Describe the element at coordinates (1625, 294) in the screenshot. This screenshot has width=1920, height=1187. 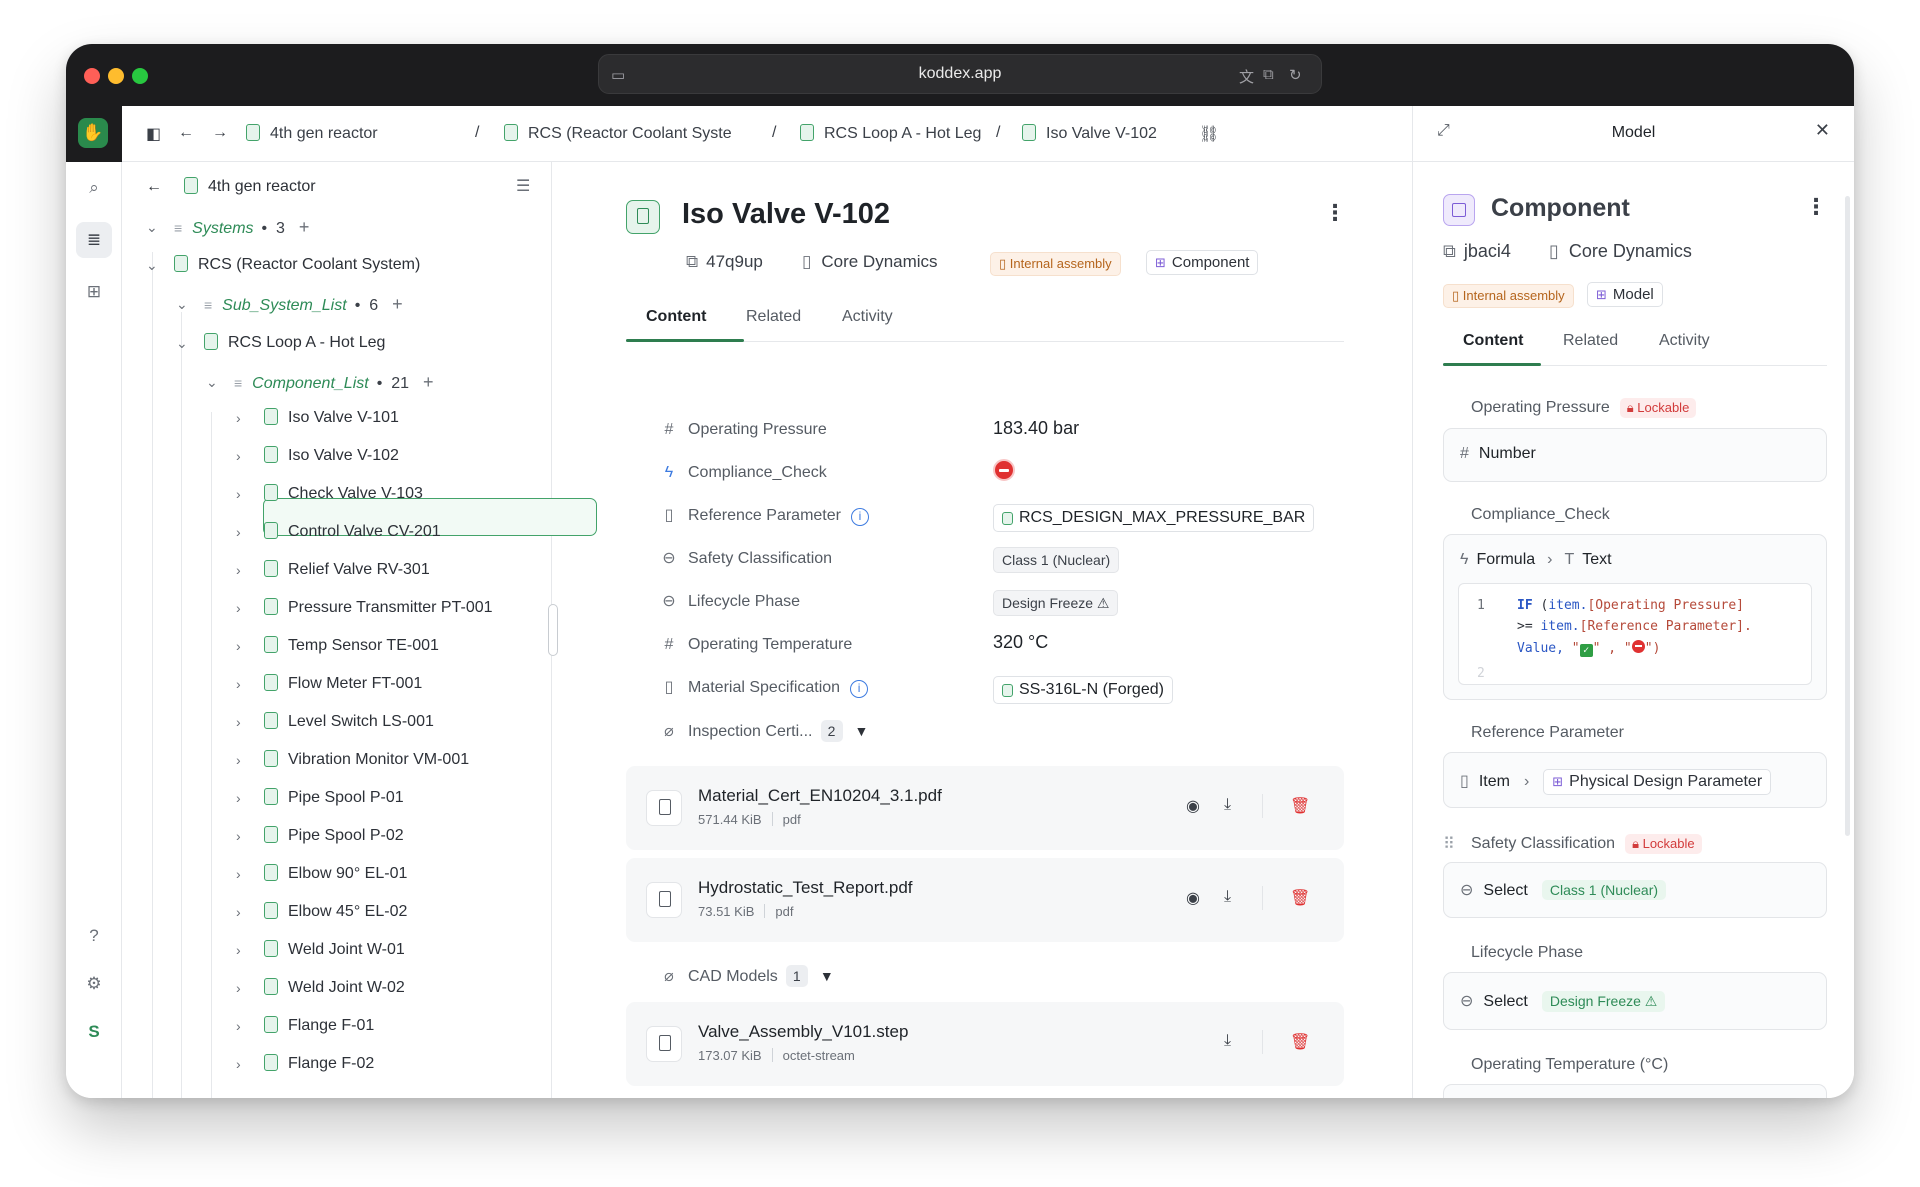
I see `panel-model-tag: ⊞ Model` at that location.